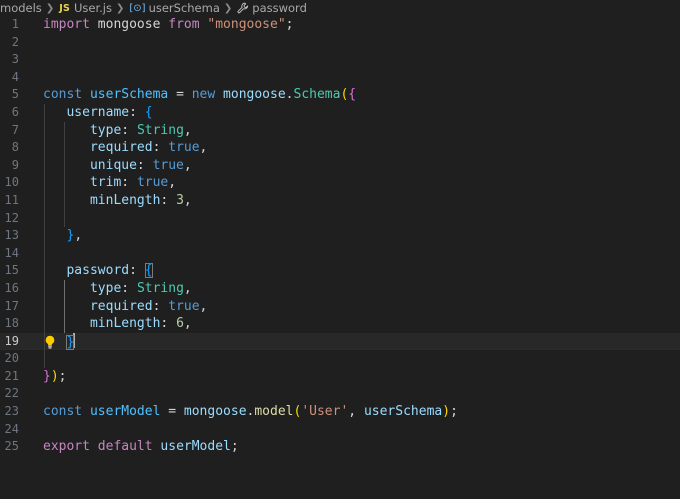 This screenshot has height=499, width=680. Describe the element at coordinates (172, 412) in the screenshot. I see `code-token: =` at that location.